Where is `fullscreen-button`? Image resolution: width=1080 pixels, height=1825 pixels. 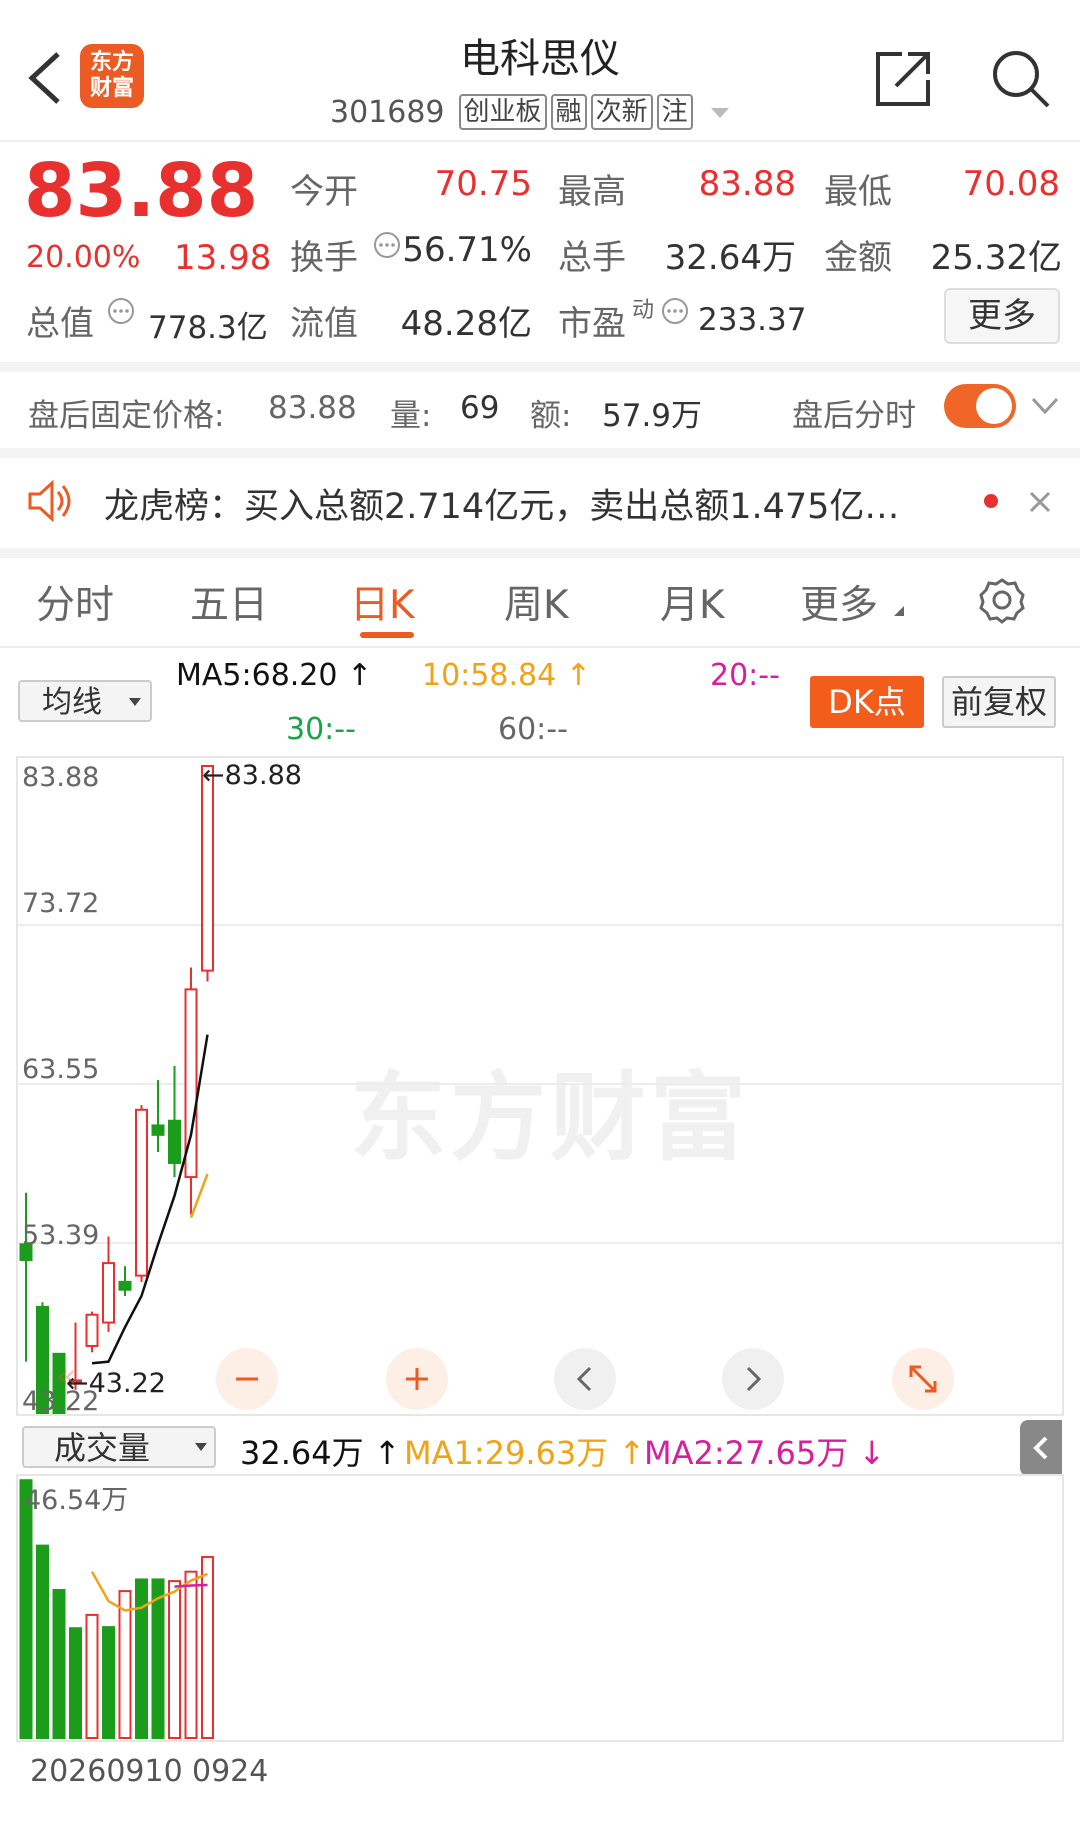
fullscreen-button is located at coordinates (923, 1379).